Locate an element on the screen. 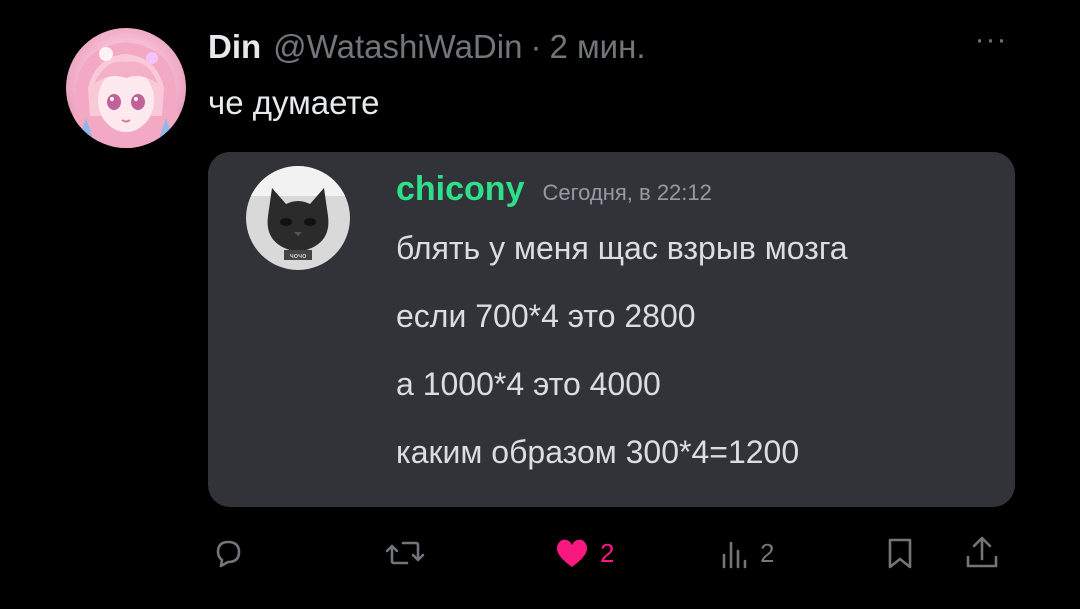 Image resolution: width=1080 pixels, height=609 pixels. anime-avatar-image is located at coordinates (126, 95).